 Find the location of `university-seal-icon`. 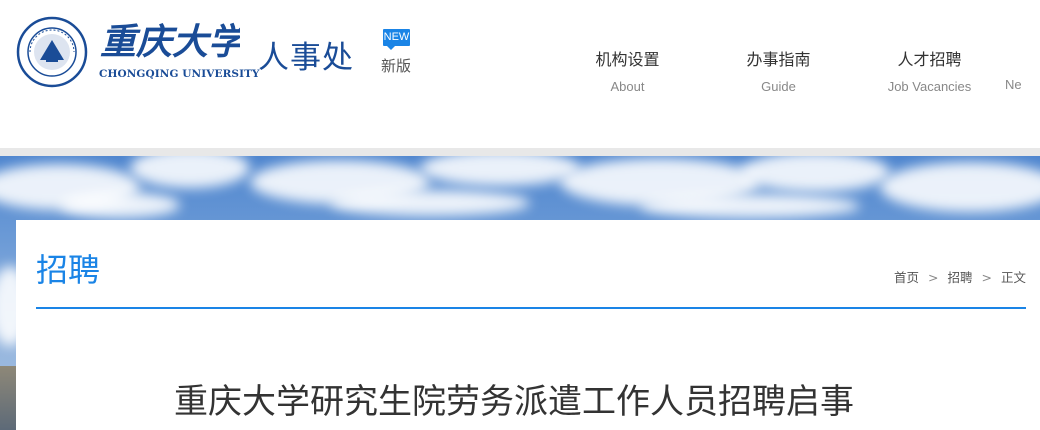

university-seal-icon is located at coordinates (52, 52).